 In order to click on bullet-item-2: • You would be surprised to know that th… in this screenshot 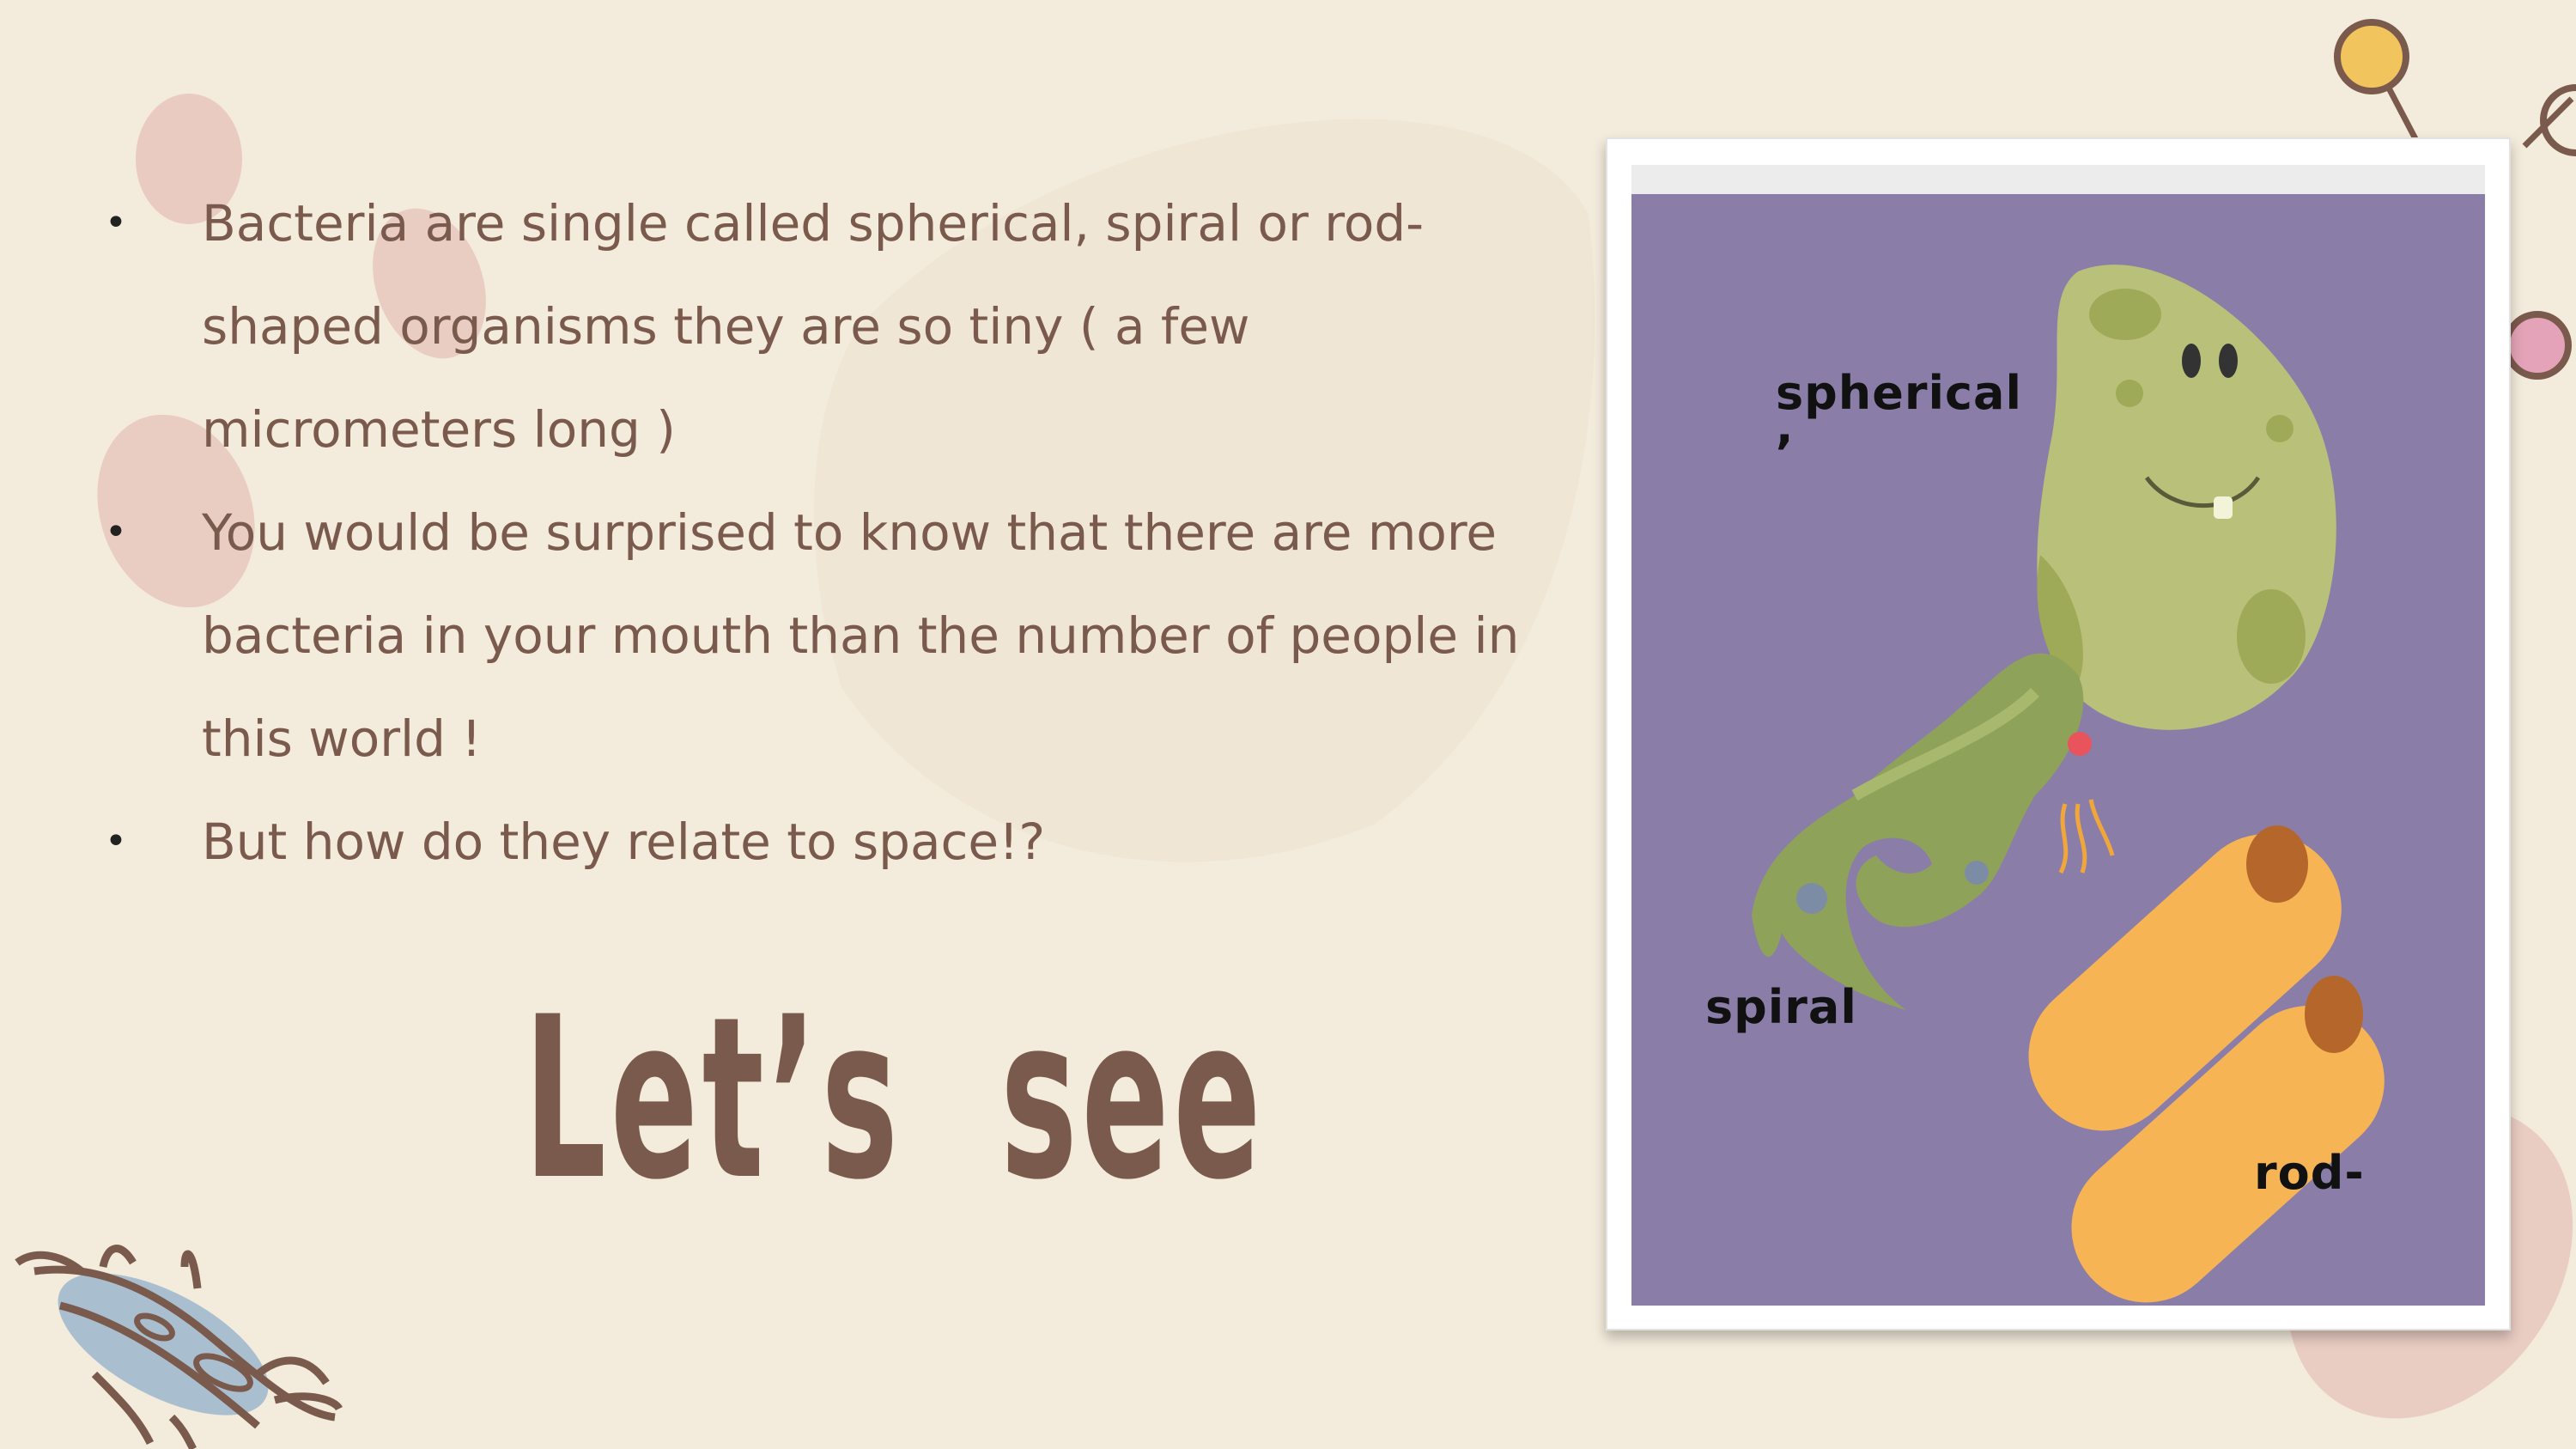, I will do `click(824, 635)`.